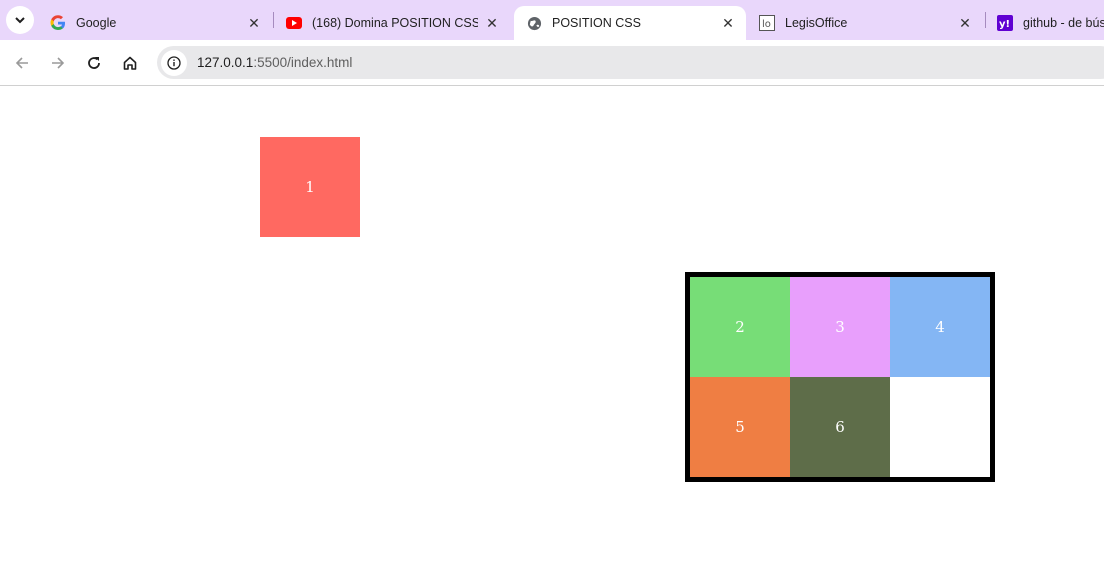 The width and height of the screenshot is (1104, 569). I want to click on tab-position-css: POSITION CSS ✕, so click(630, 23).